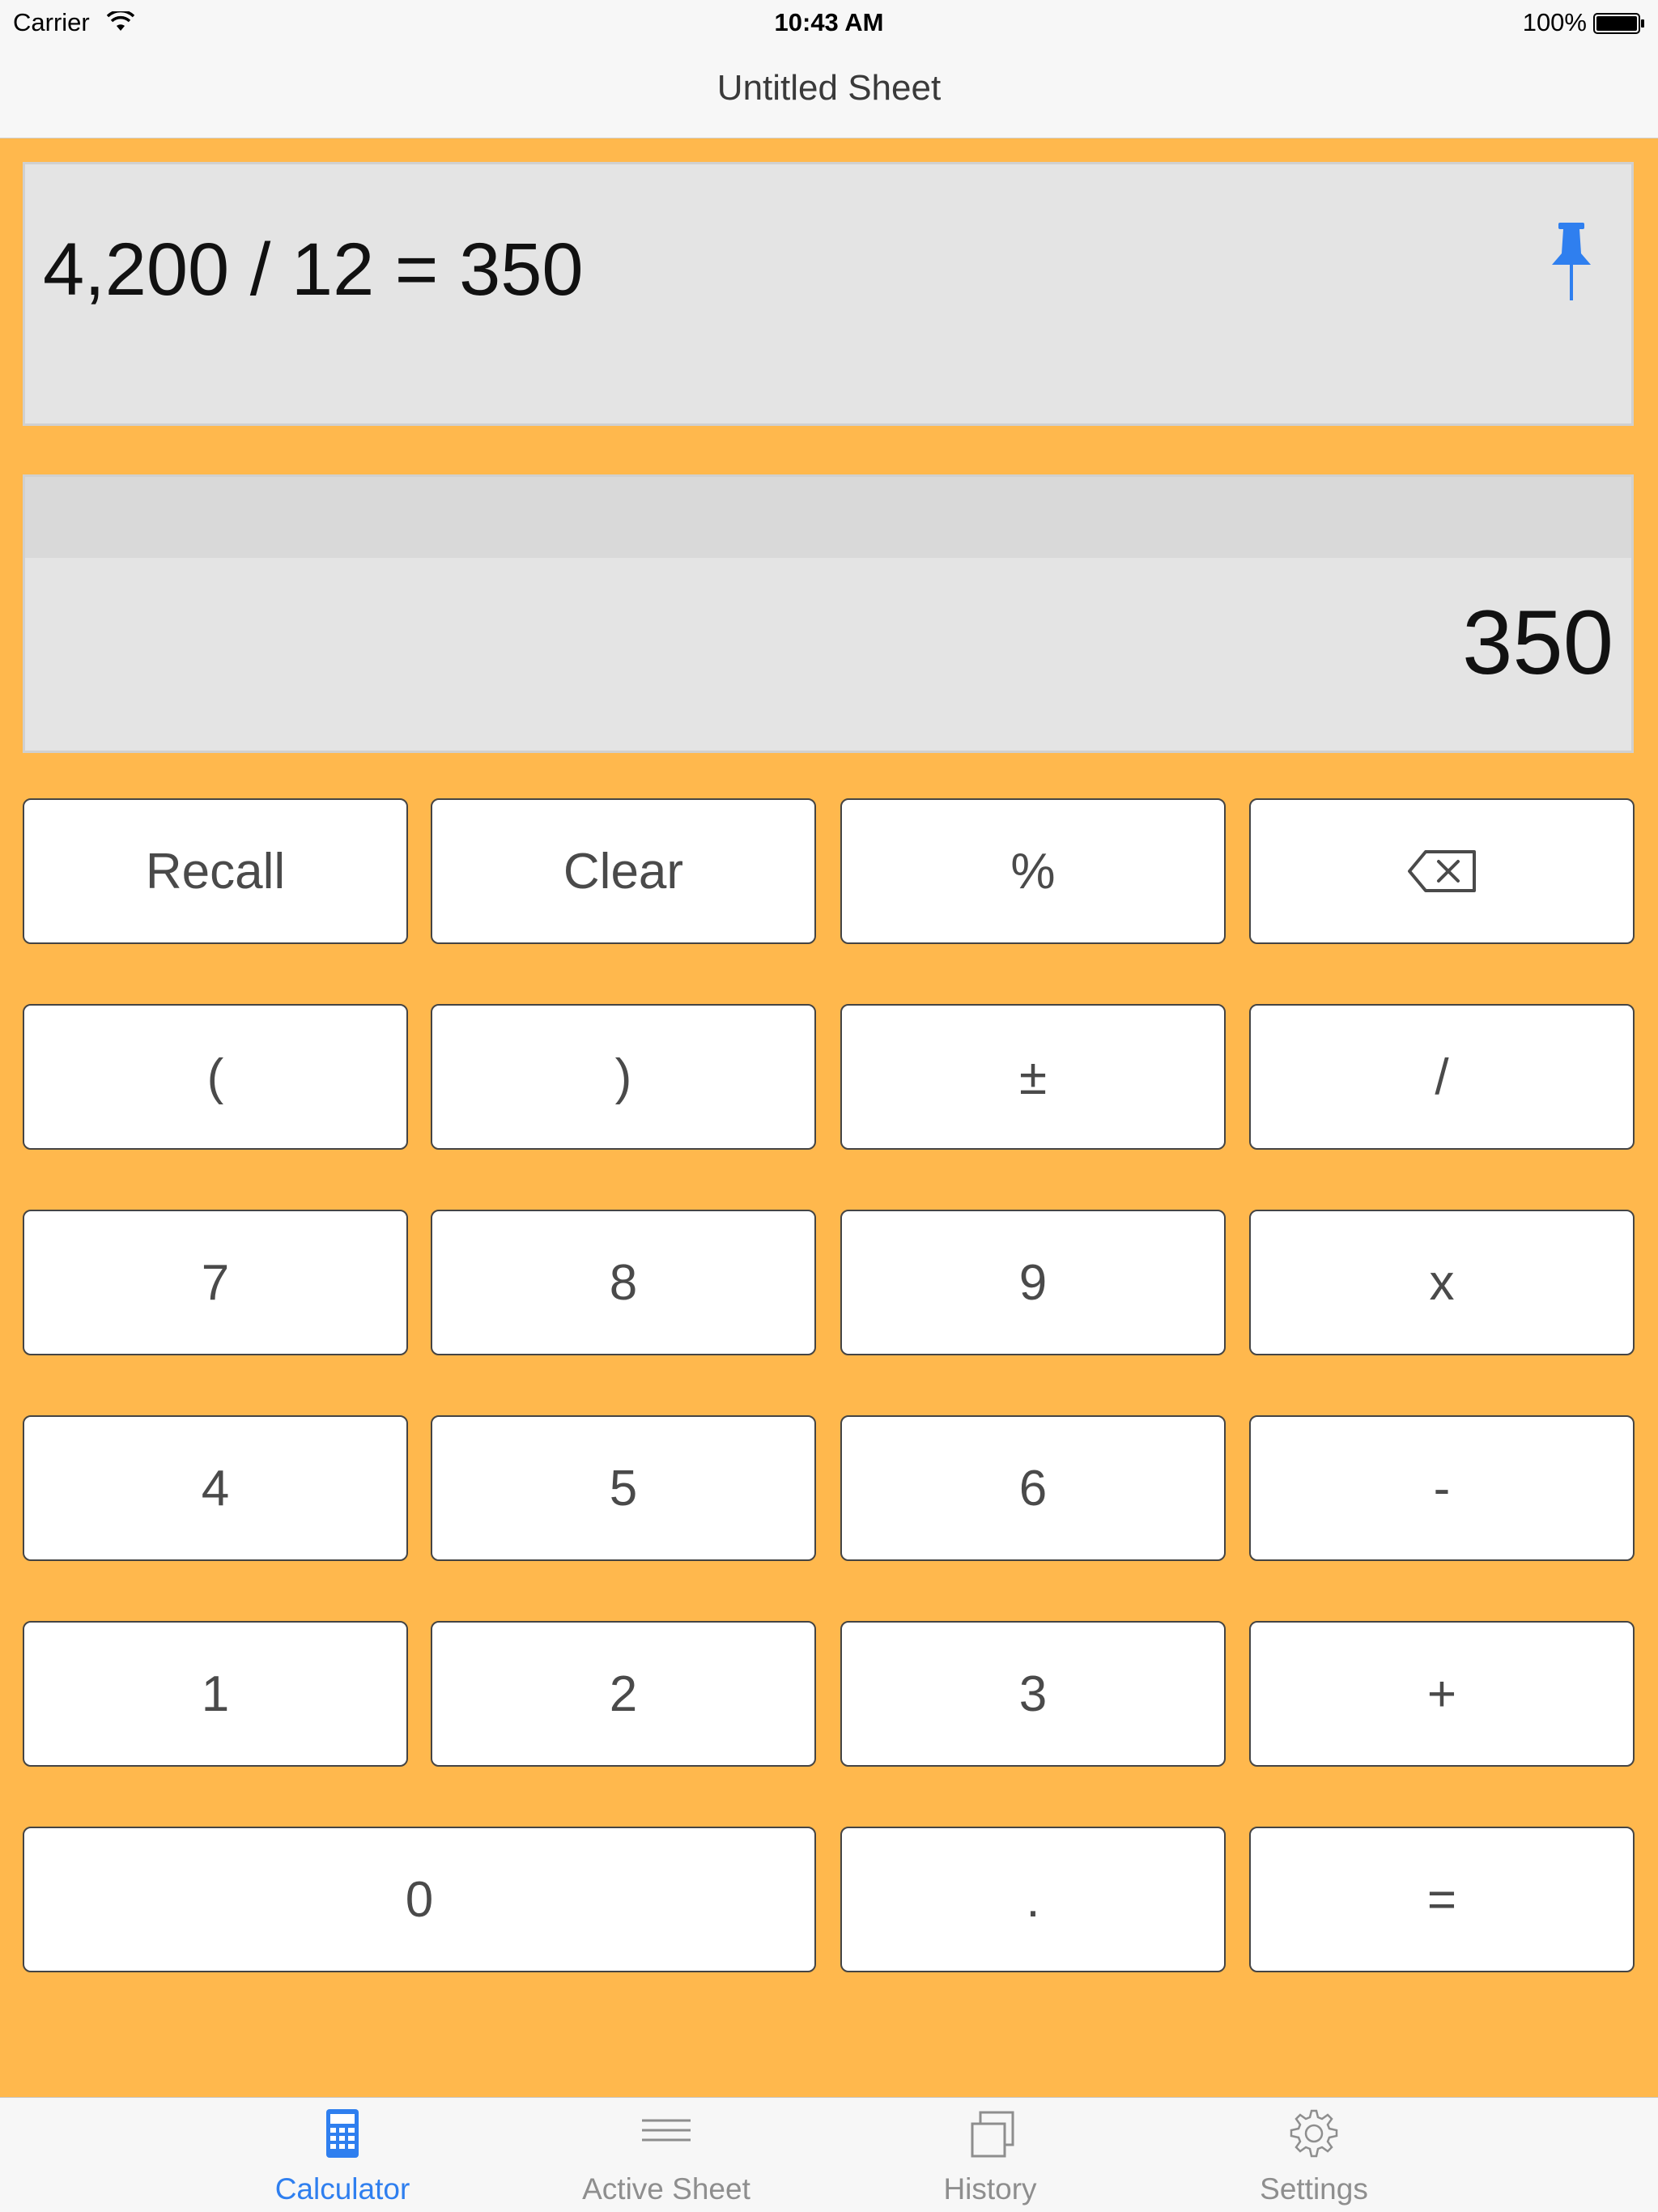 This screenshot has height=2212, width=1658. Describe the element at coordinates (1033, 1488) in the screenshot. I see `digit-6-button: 6` at that location.